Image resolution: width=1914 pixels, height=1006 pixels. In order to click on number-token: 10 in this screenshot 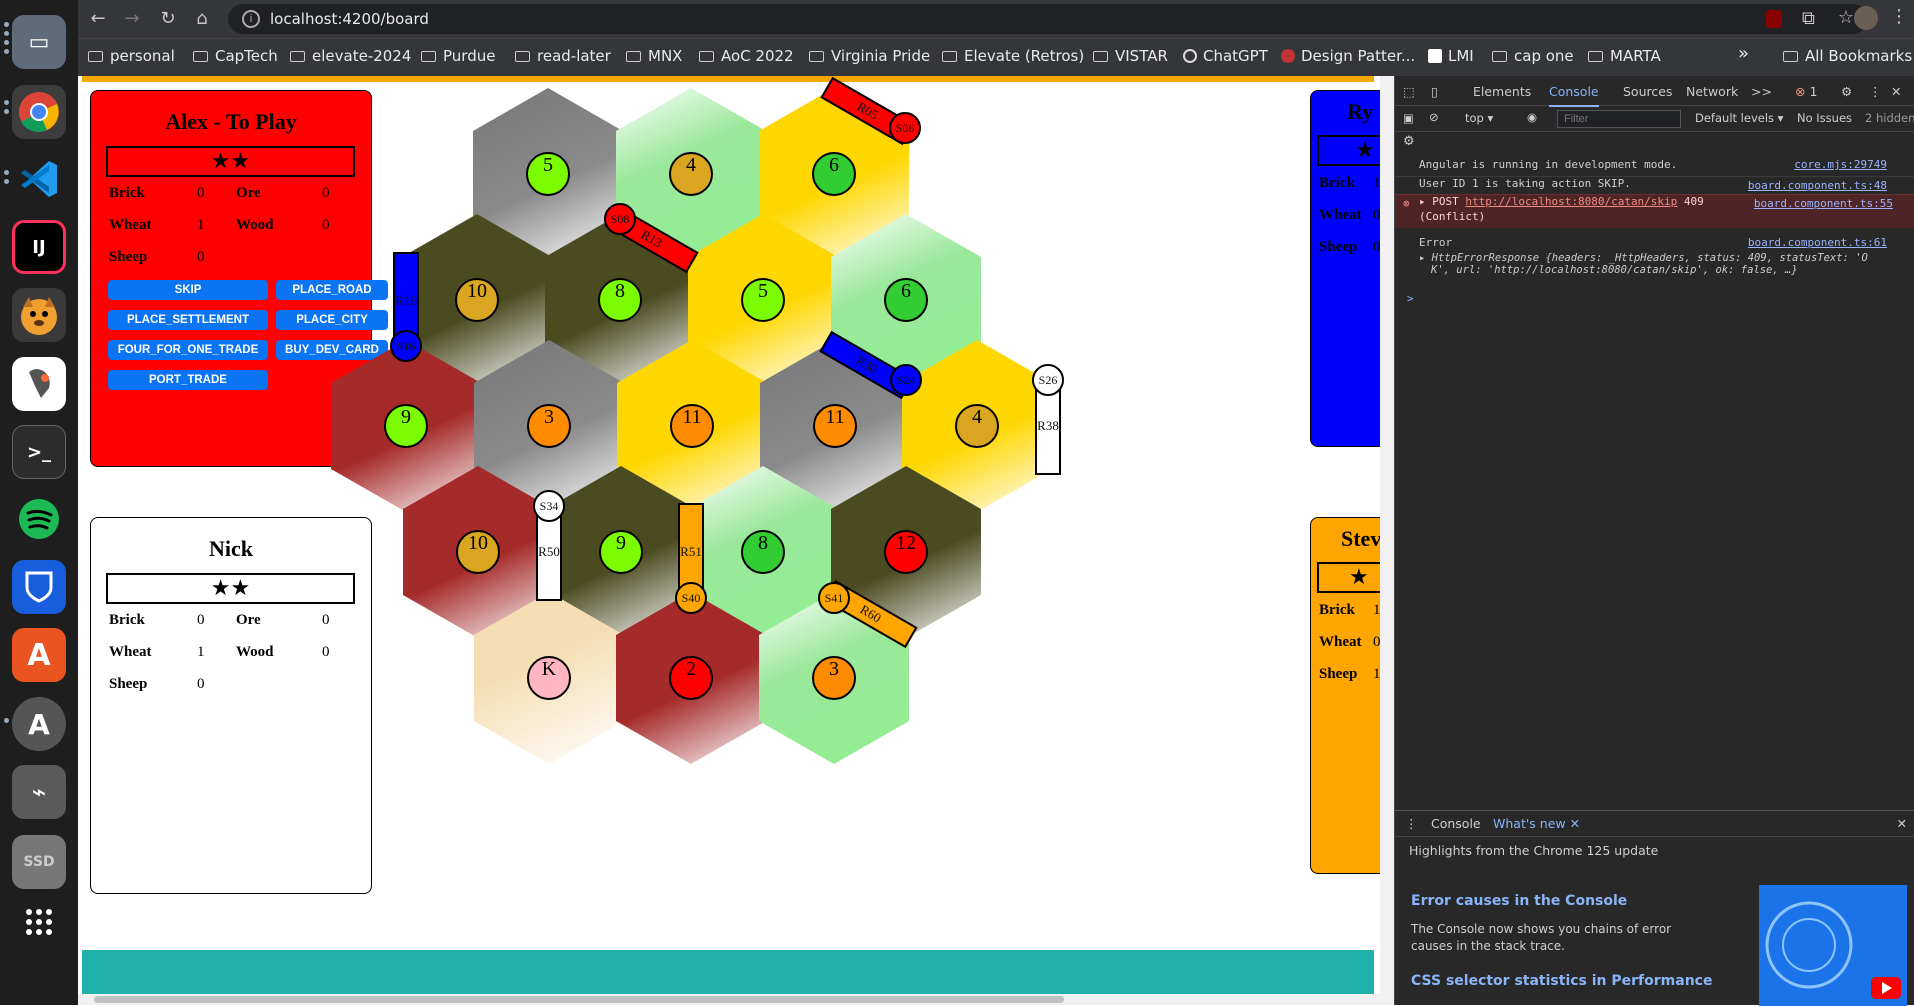, I will do `click(477, 300)`.